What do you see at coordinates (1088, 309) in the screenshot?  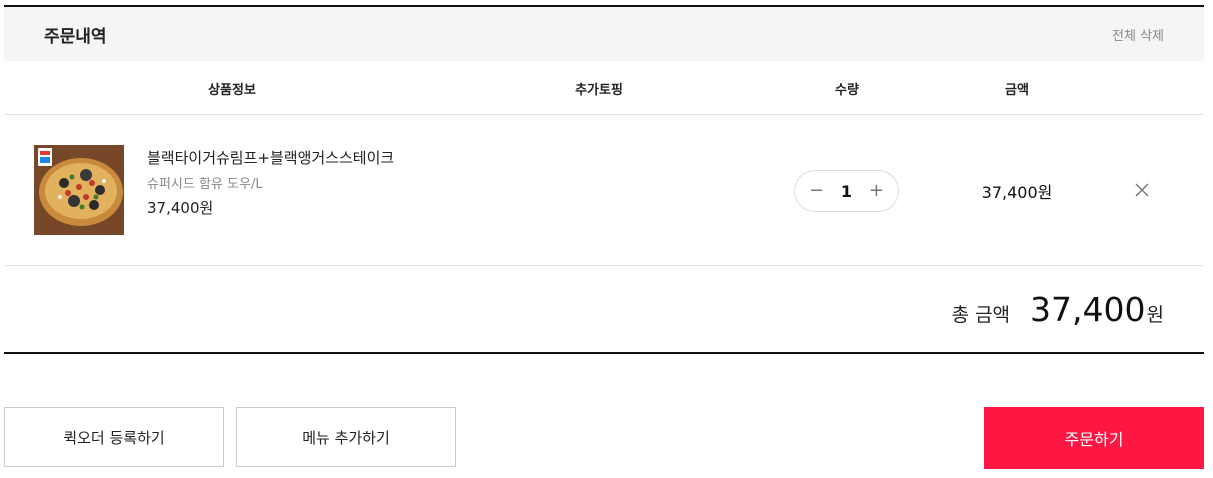 I see `total-value: 37,400` at bounding box center [1088, 309].